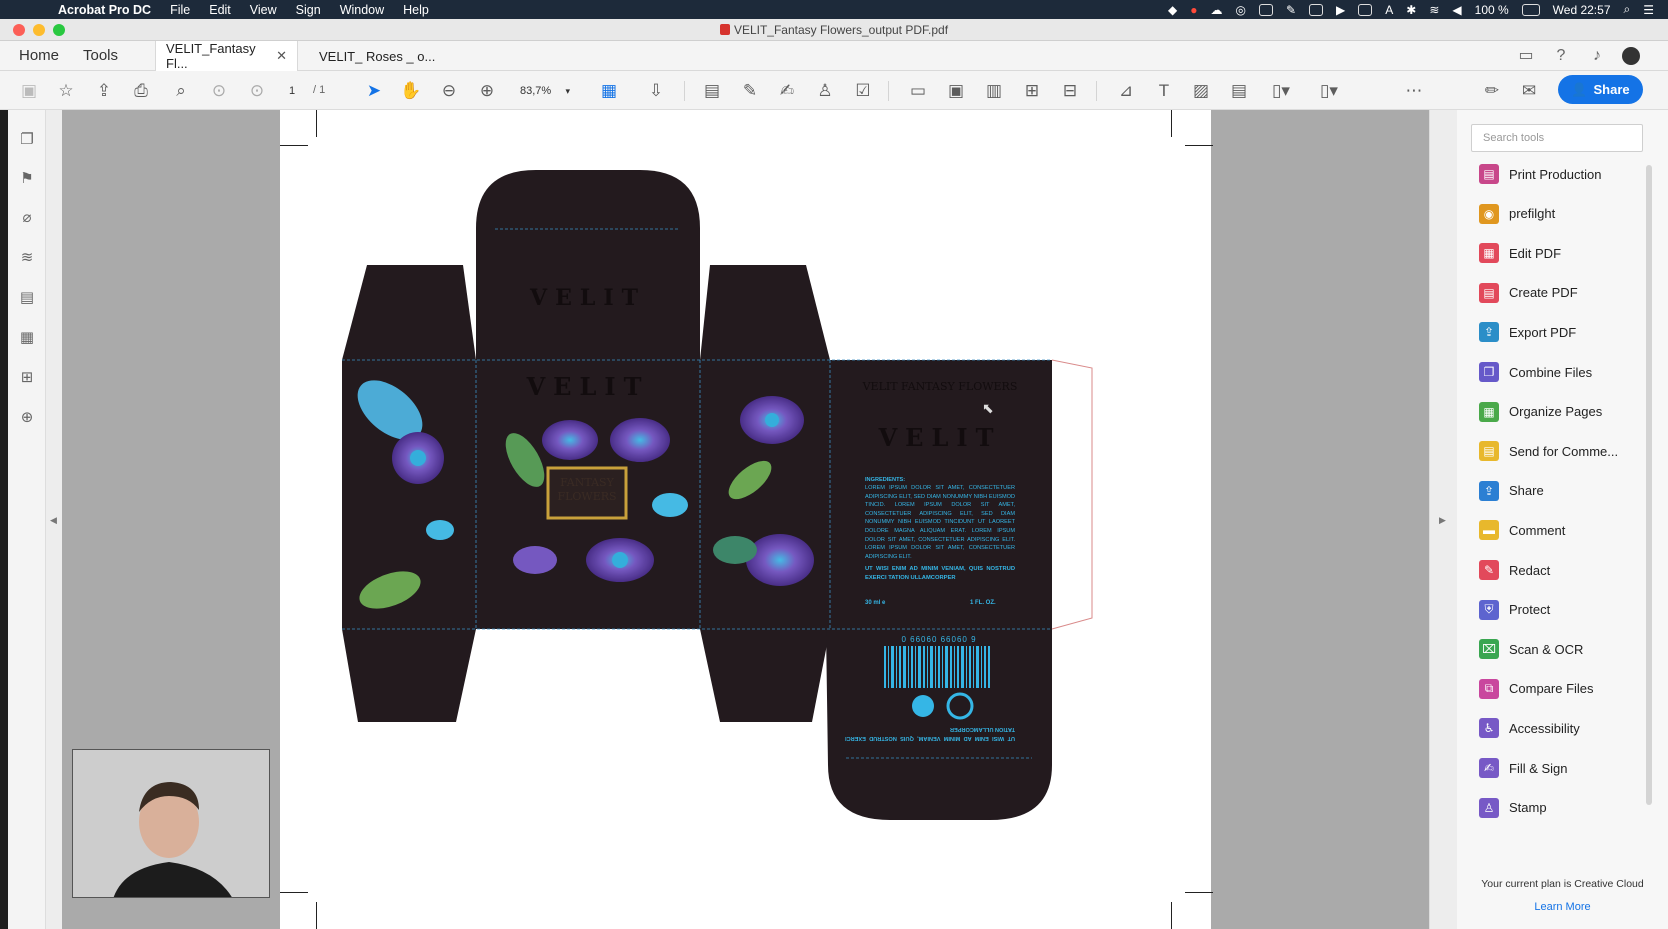 The height and width of the screenshot is (929, 1668). What do you see at coordinates (220, 10) in the screenshot?
I see `menu-edit: Edit` at bounding box center [220, 10].